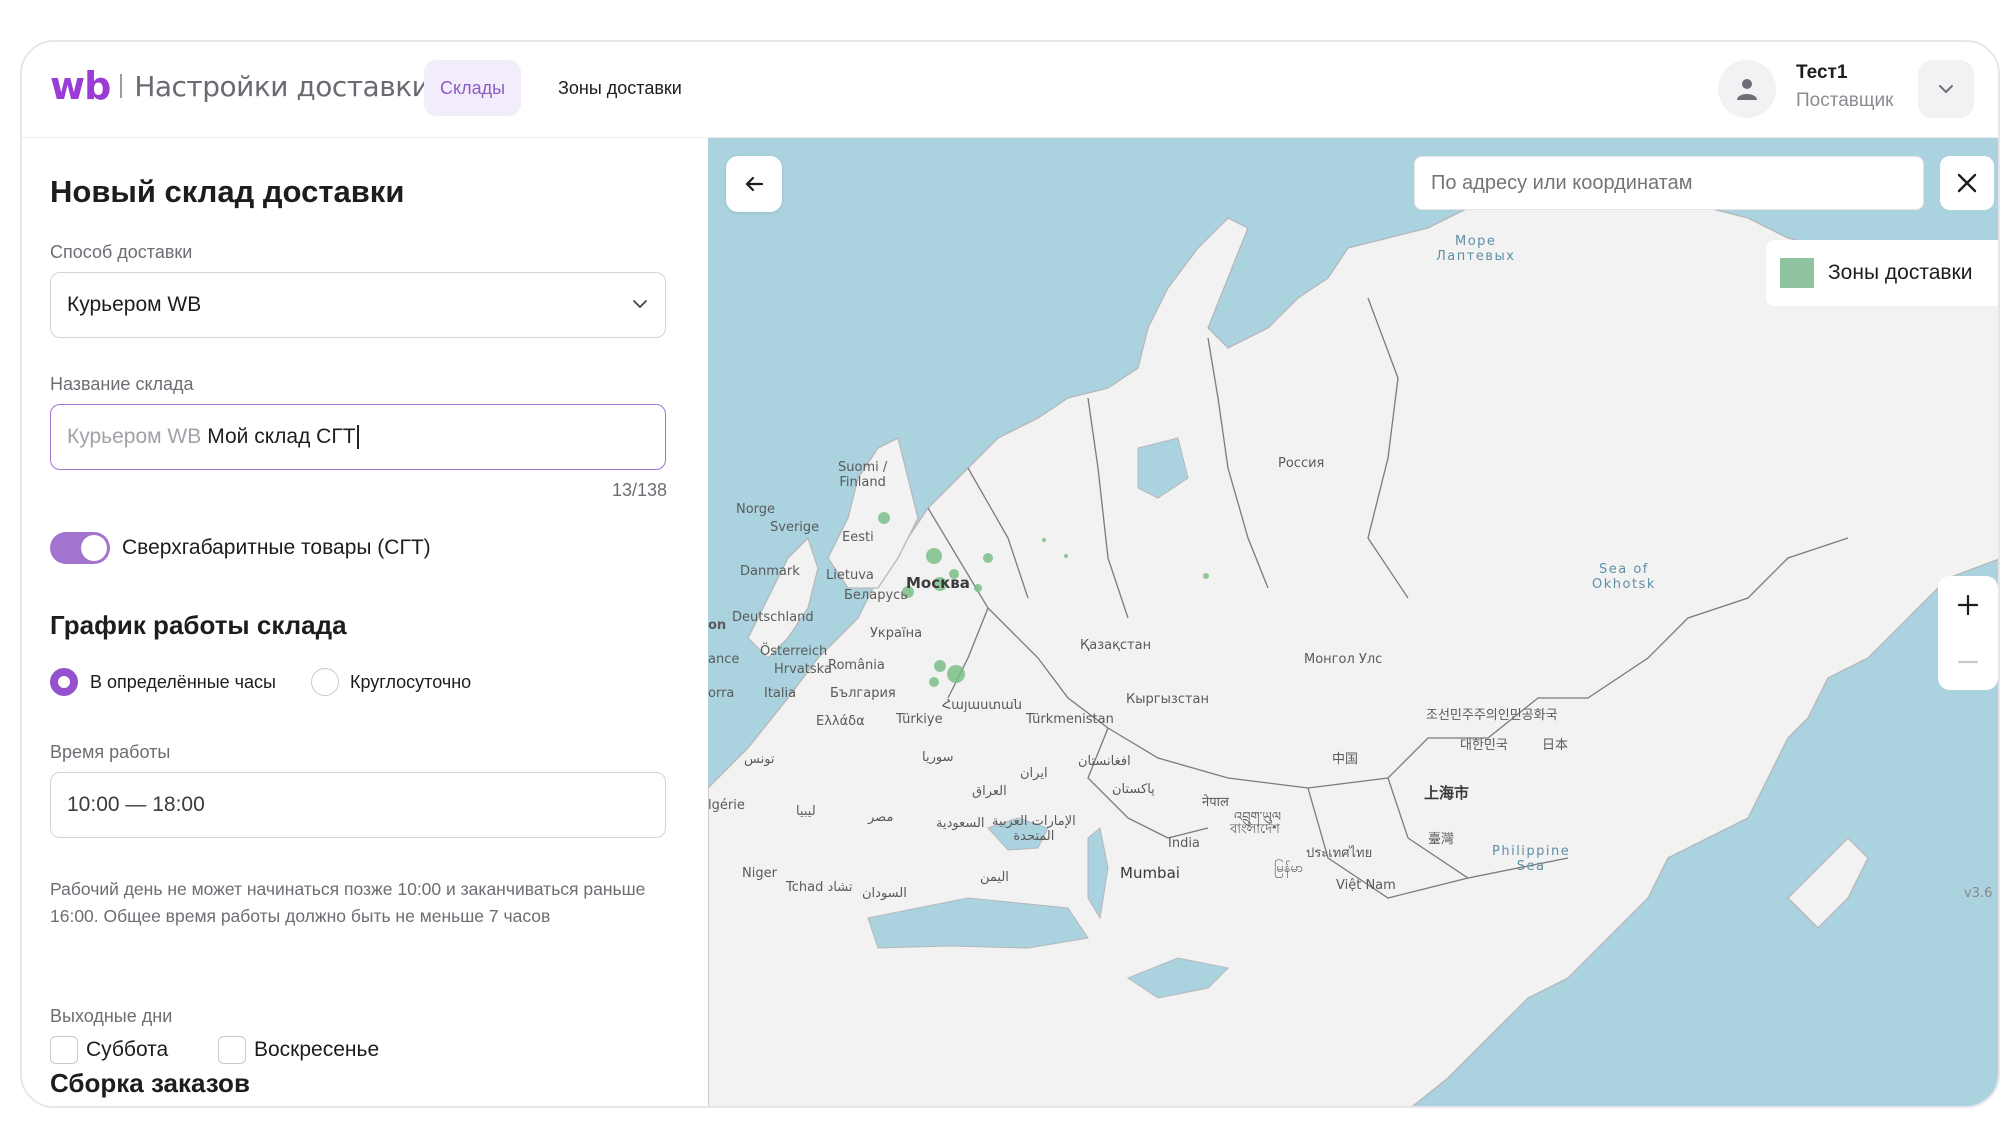 The image size is (2016, 1146). What do you see at coordinates (1845, 100) in the screenshot?
I see `user-role: Поставщик` at bounding box center [1845, 100].